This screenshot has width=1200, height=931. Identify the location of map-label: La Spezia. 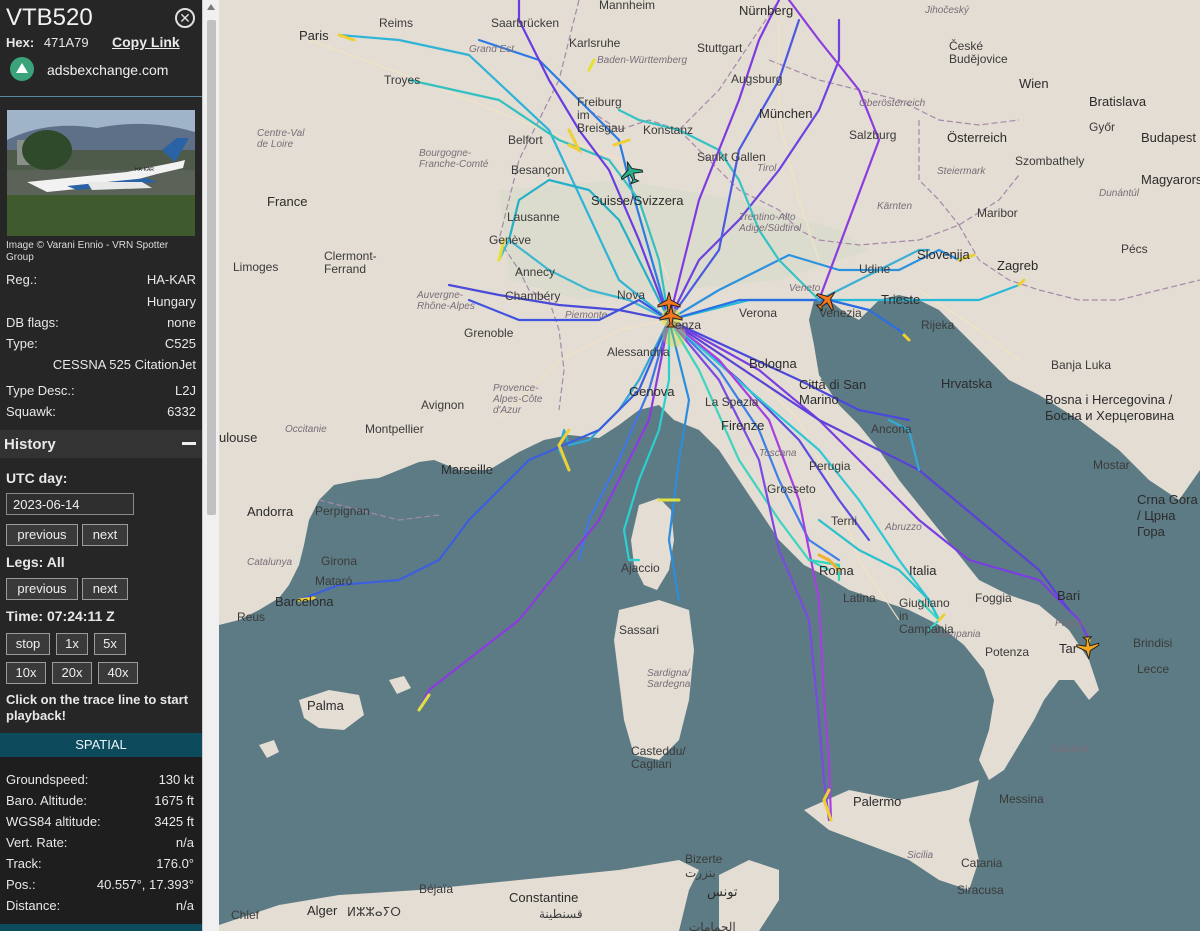
(732, 402).